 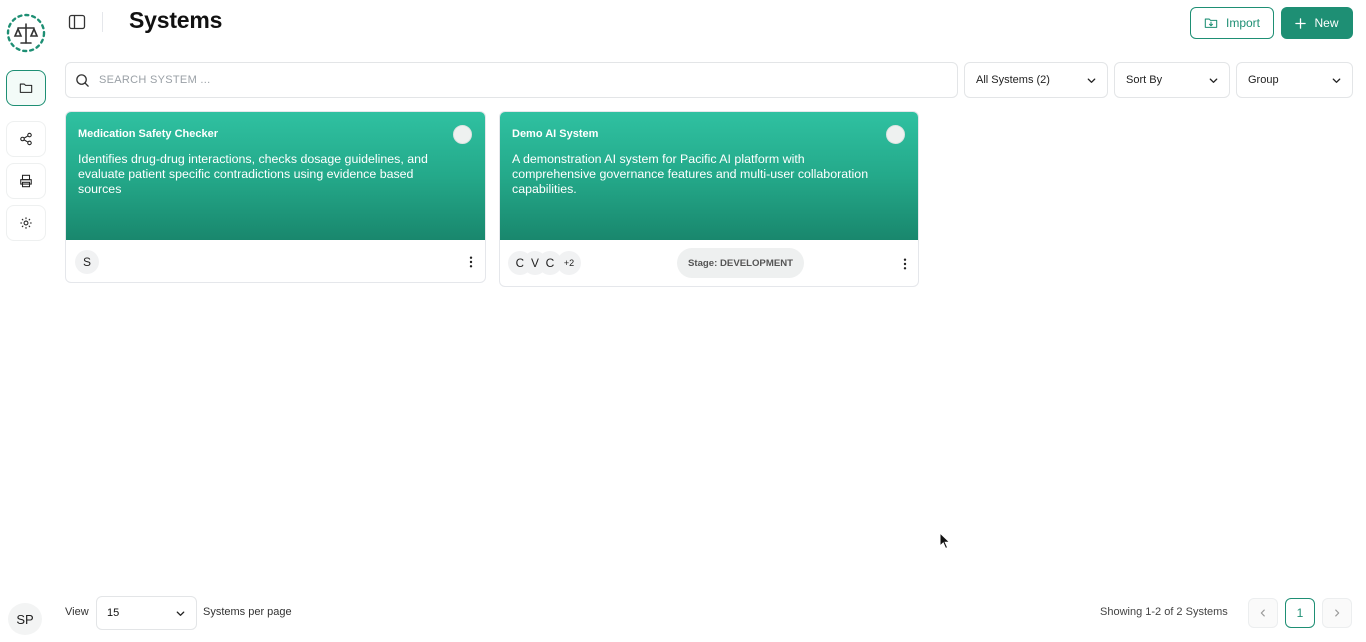 I want to click on page-button-current: 1, so click(x=1300, y=613).